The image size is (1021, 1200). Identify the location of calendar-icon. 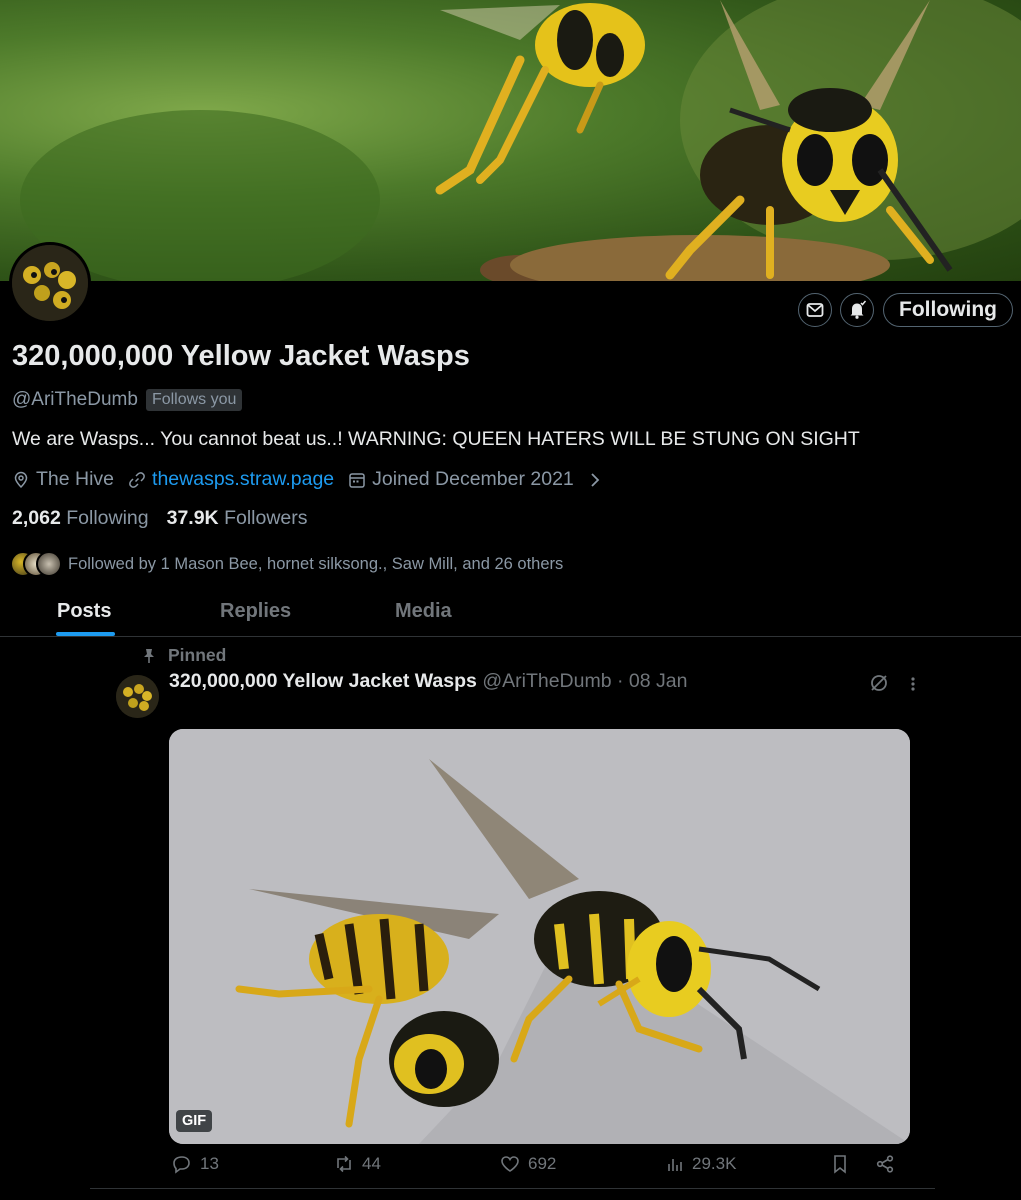
(357, 480).